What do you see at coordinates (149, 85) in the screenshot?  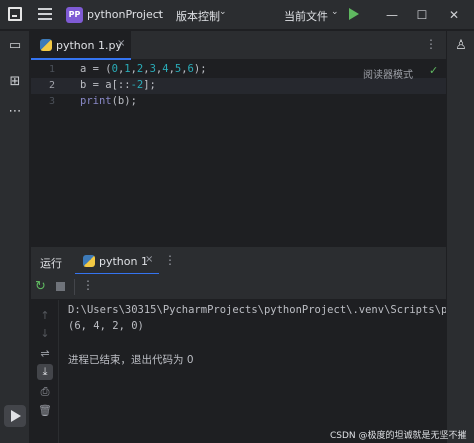 I see `code-token: ];` at bounding box center [149, 85].